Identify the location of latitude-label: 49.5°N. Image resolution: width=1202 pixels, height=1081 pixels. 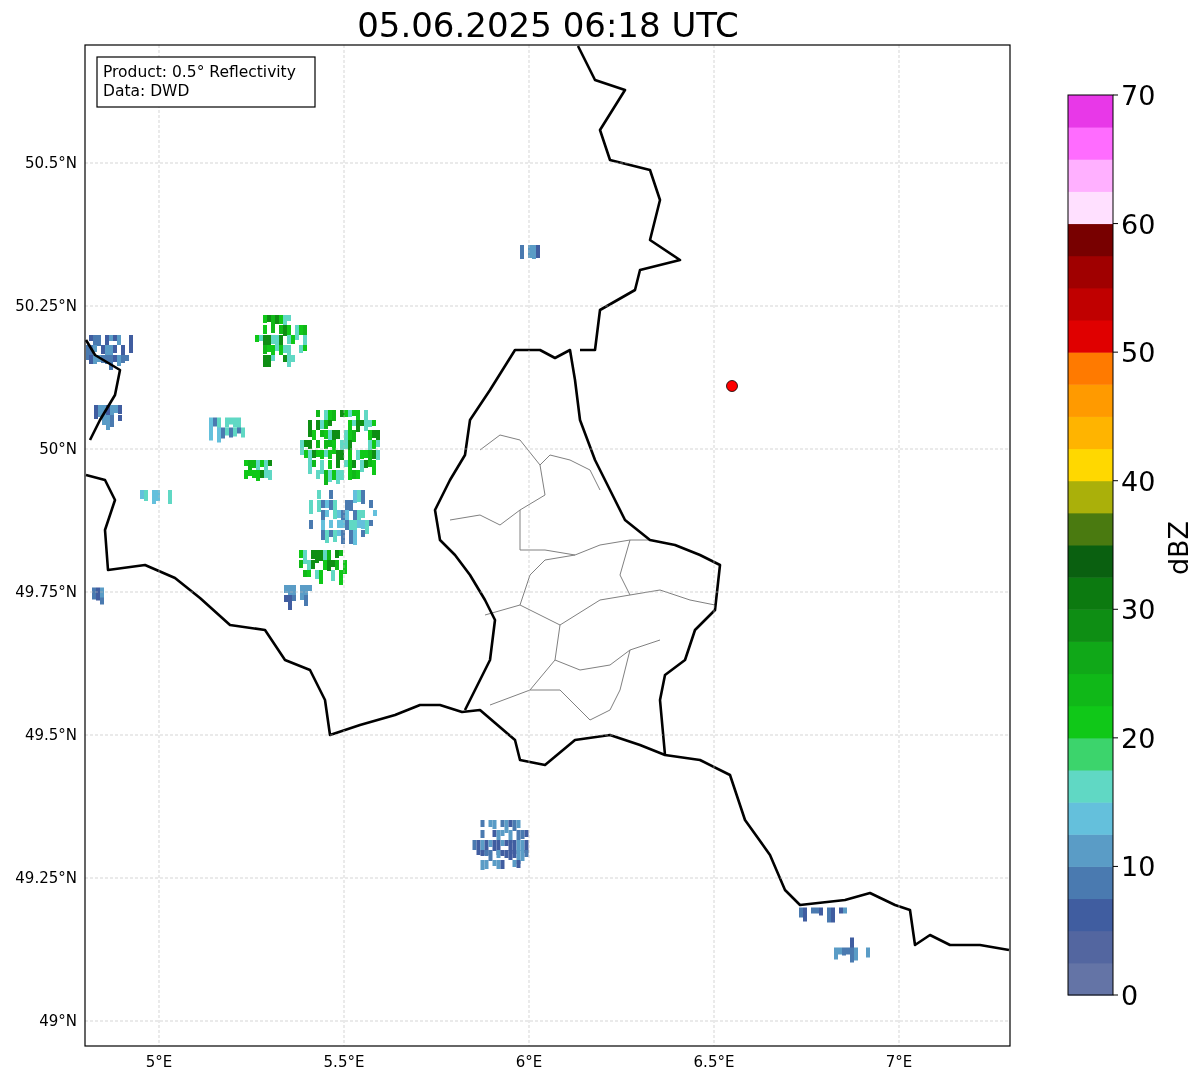
(50, 735).